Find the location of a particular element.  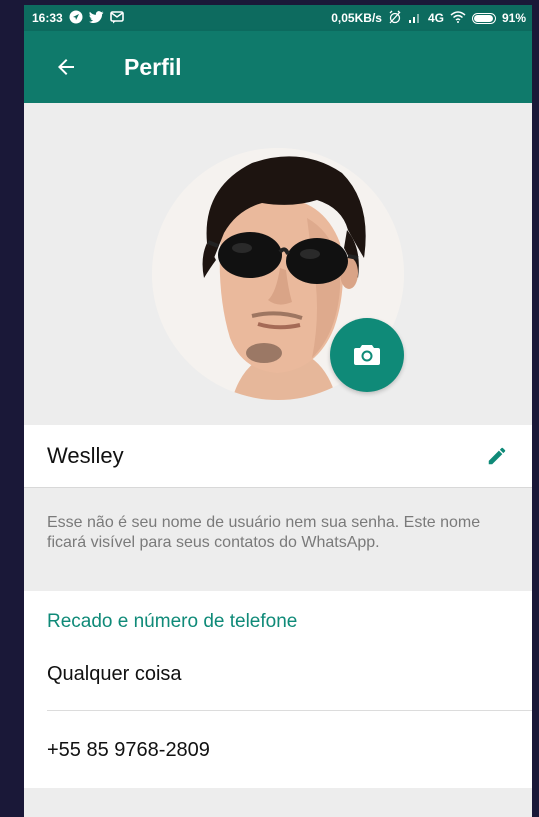

navigation-icon is located at coordinates (76, 18).